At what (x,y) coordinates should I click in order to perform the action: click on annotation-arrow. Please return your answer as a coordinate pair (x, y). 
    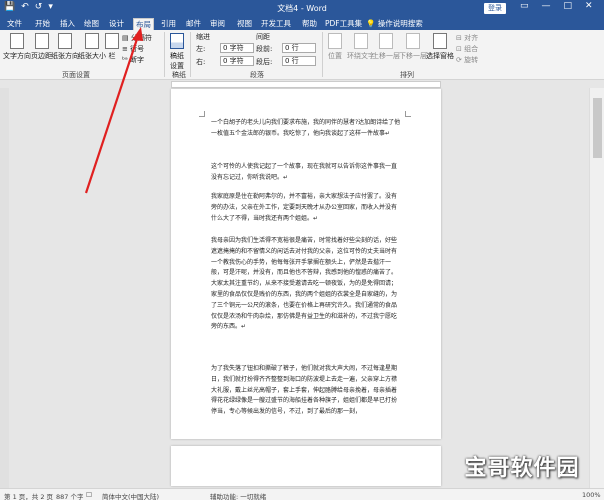
    Looking at the image, I should click on (113, 110).